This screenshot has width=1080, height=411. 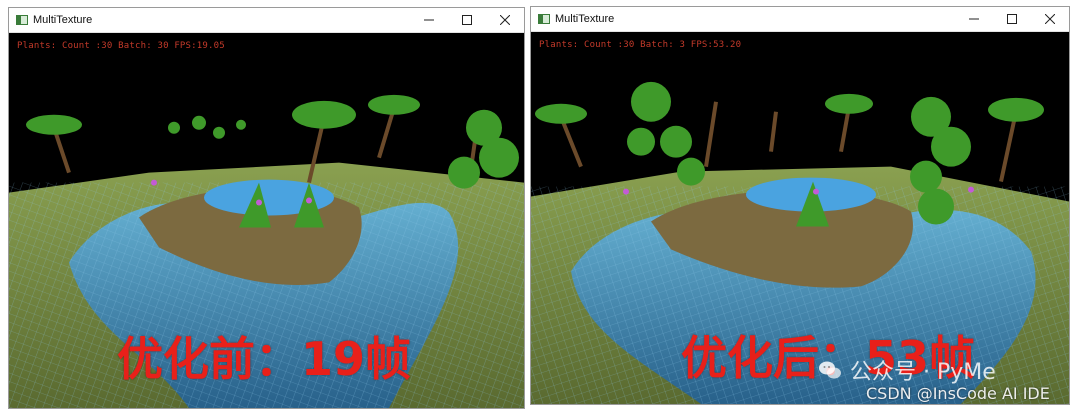 I want to click on watermark-line1: 公众号 · PyMe, so click(x=923, y=372).